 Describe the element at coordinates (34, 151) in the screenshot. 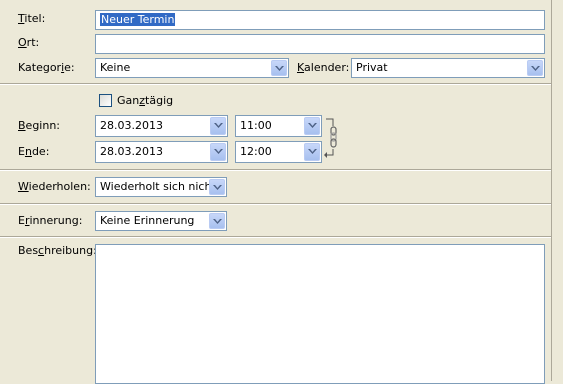

I see `end-label: Ende:` at that location.